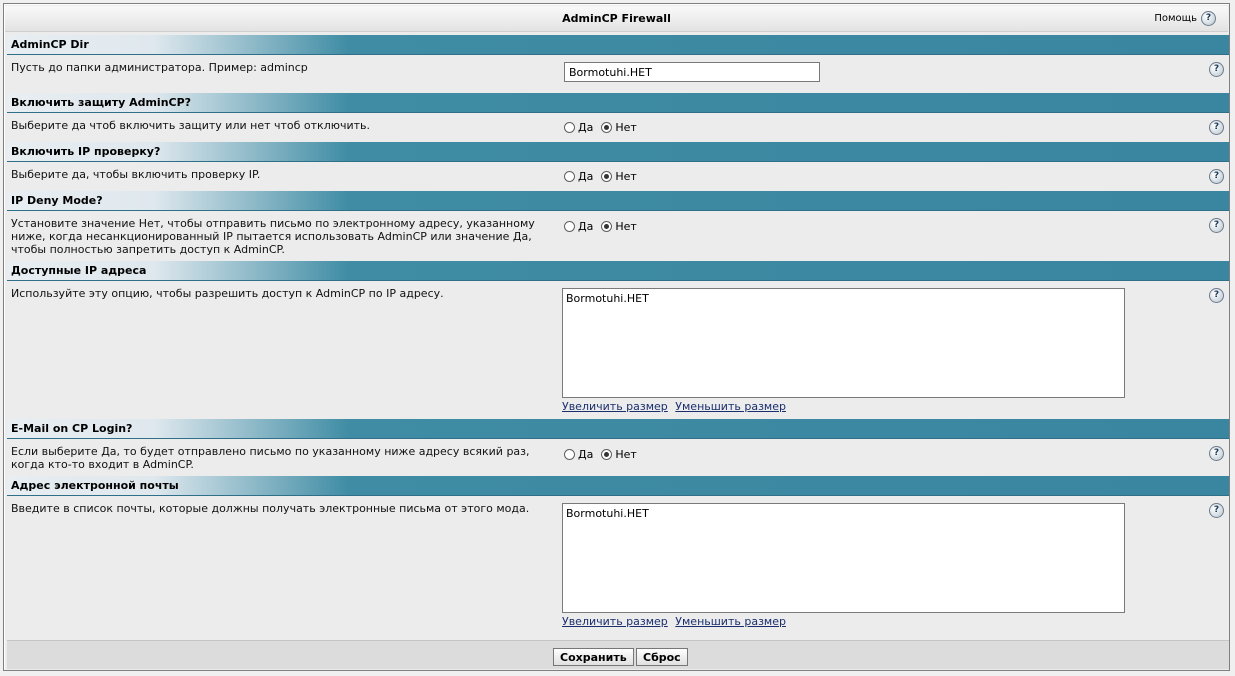  I want to click on email-address-textarea: Bormotuhi.HET, so click(843, 558).